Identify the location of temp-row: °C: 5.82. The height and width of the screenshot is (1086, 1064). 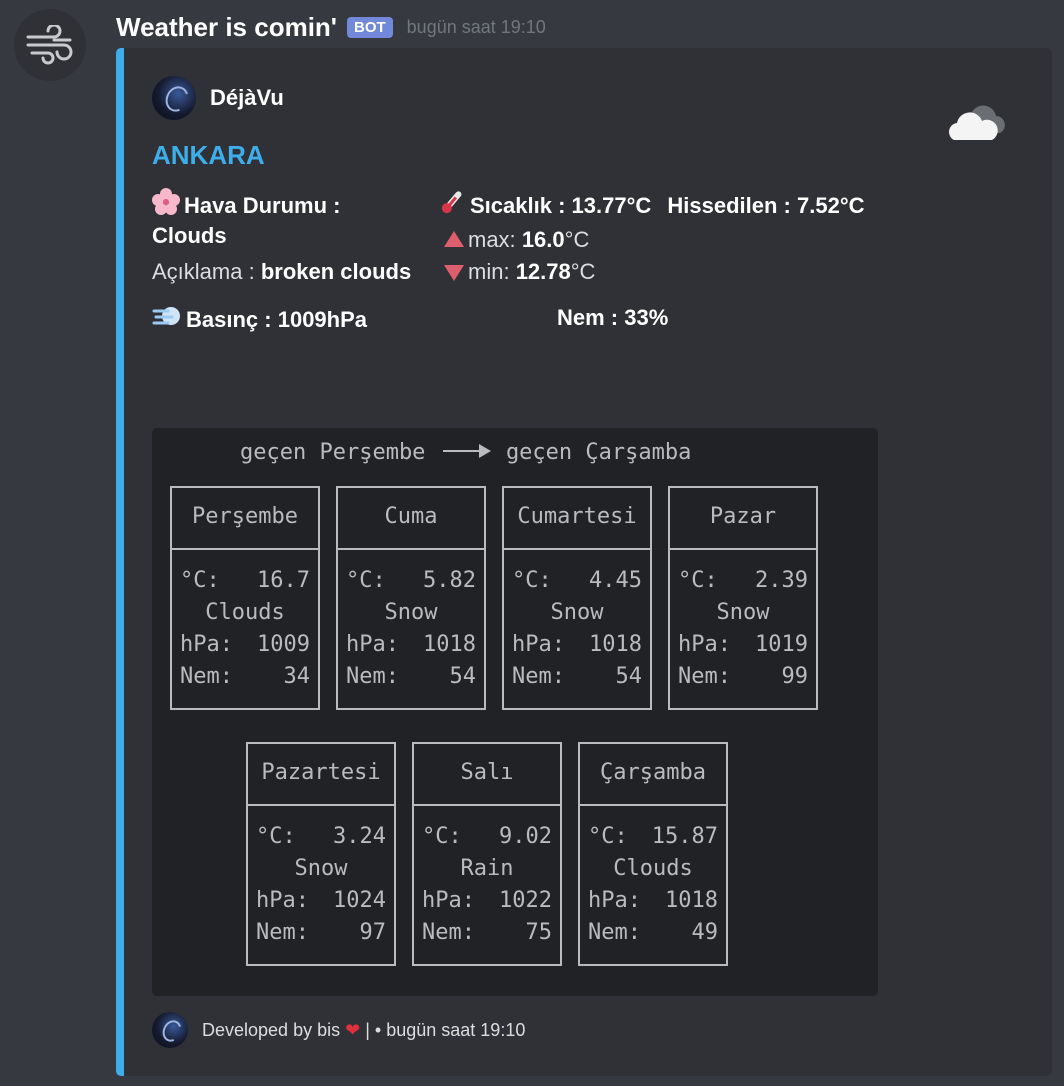
(411, 580).